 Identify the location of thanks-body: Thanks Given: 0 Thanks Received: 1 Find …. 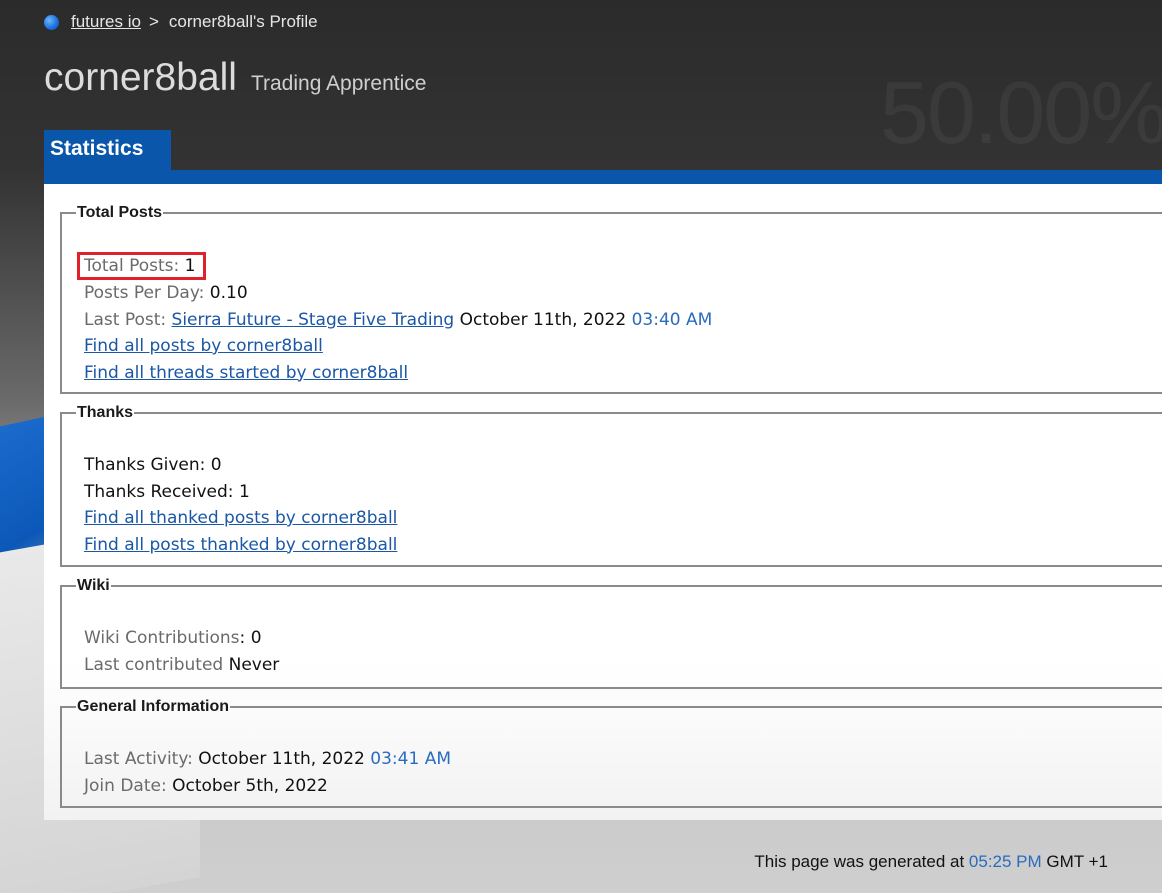
(240, 505).